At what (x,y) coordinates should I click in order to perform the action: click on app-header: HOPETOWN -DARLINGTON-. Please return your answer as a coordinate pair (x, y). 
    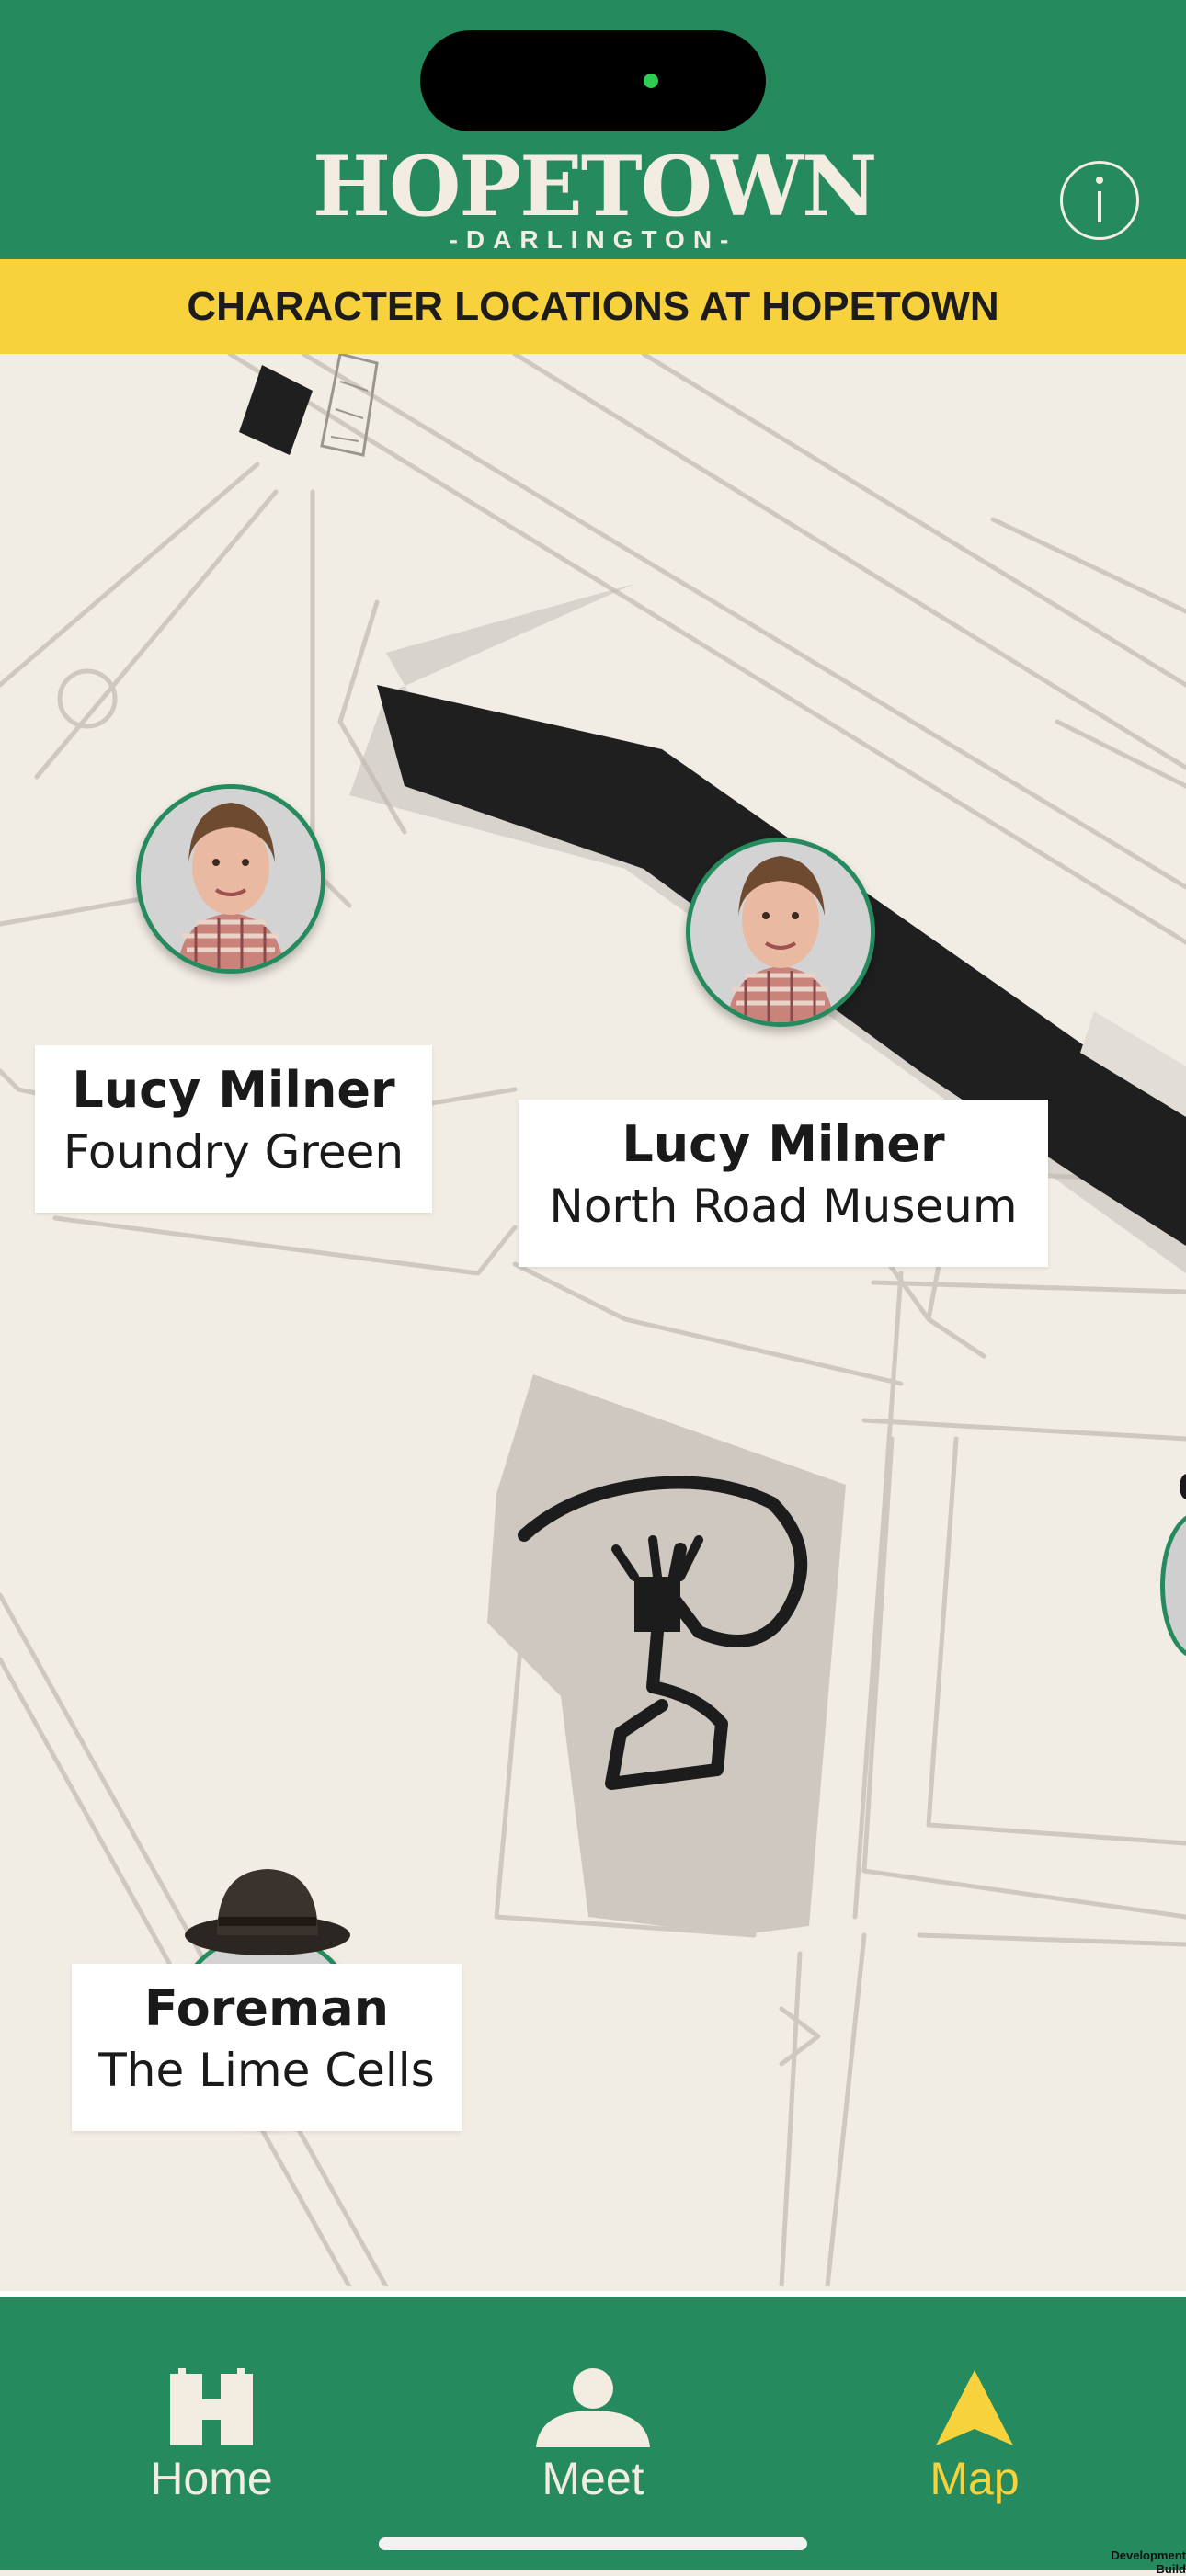
    Looking at the image, I should click on (593, 129).